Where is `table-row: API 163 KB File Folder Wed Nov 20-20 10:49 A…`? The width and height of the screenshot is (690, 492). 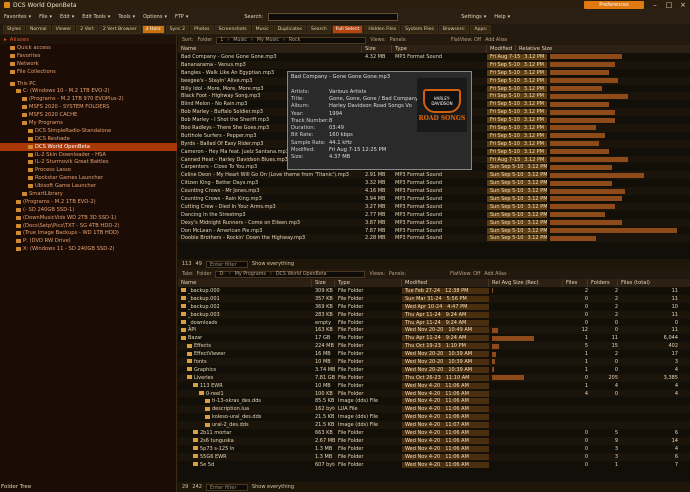 table-row: API 163 KB File Folder Wed Nov 20-20 10:49 A… is located at coordinates (434, 330).